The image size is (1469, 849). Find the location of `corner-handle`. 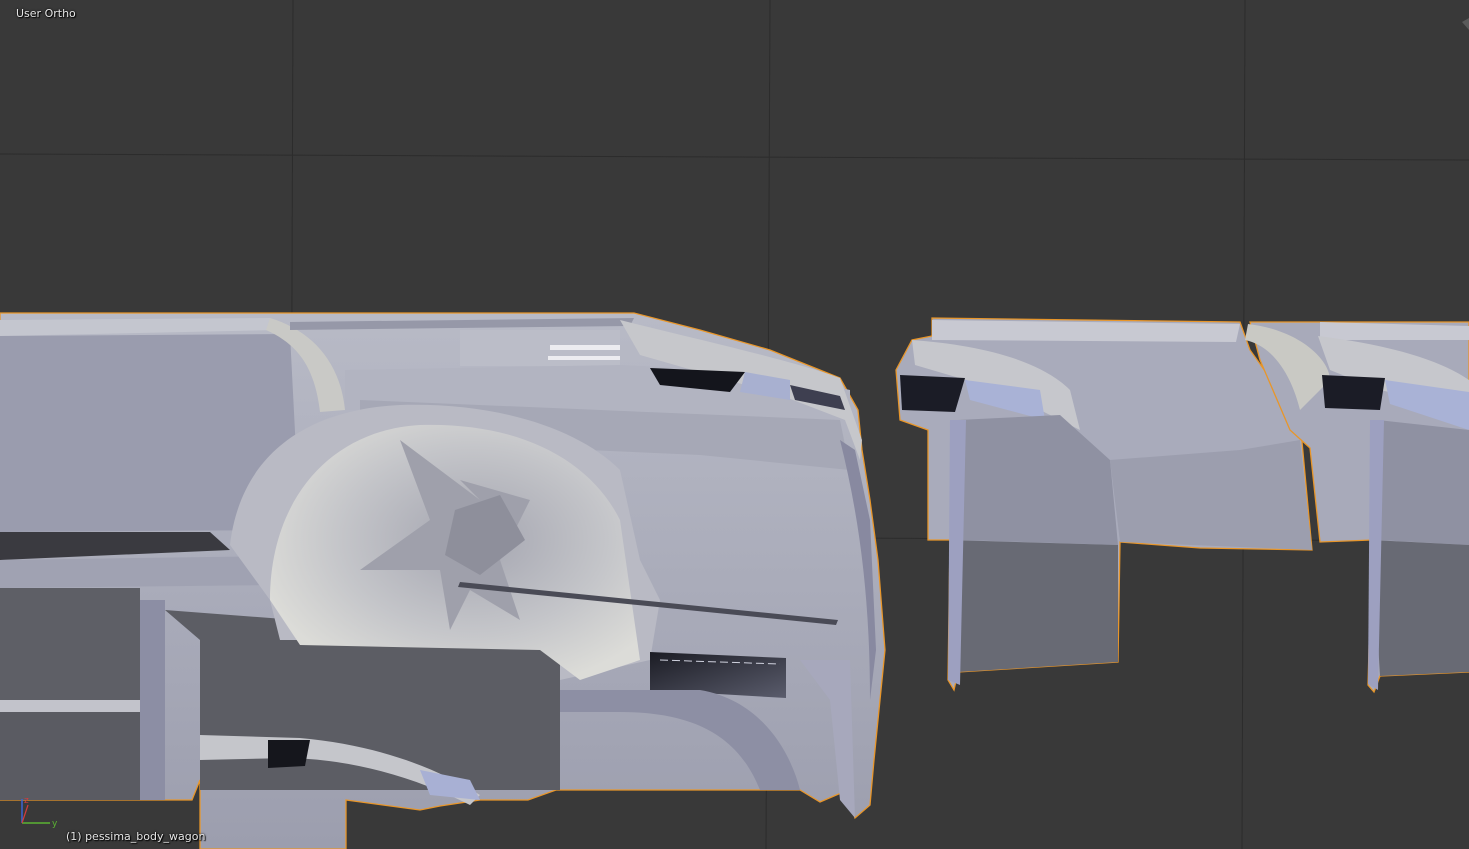

corner-handle is located at coordinates (1465, 24).